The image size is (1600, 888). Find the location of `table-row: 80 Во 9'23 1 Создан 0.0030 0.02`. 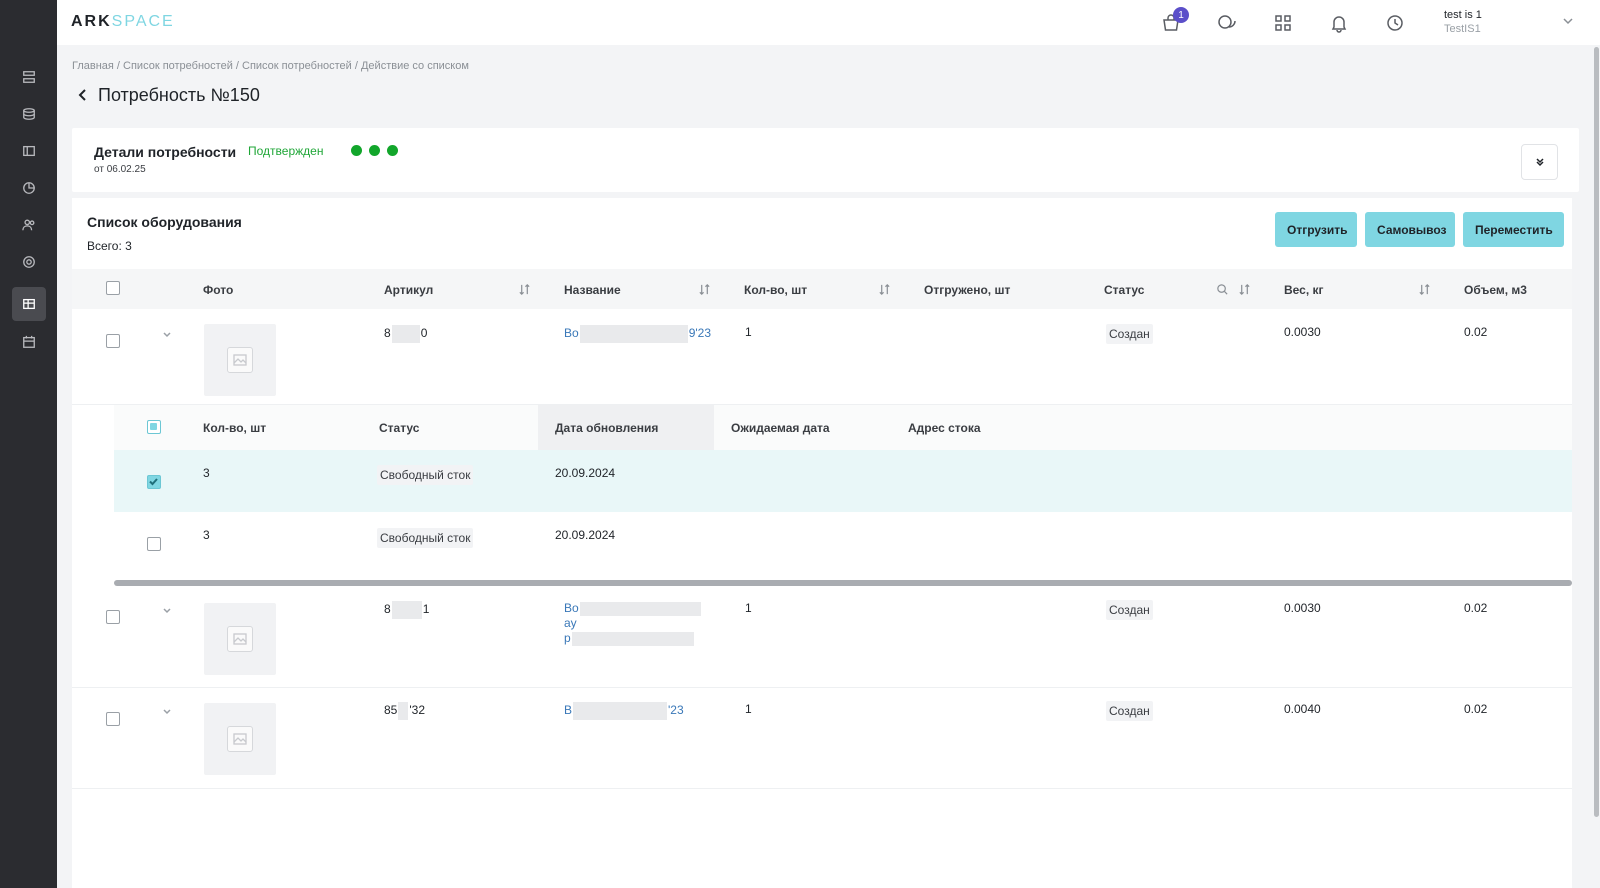

table-row: 80 Во 9'23 1 Создан 0.0030 0.02 is located at coordinates (822, 357).